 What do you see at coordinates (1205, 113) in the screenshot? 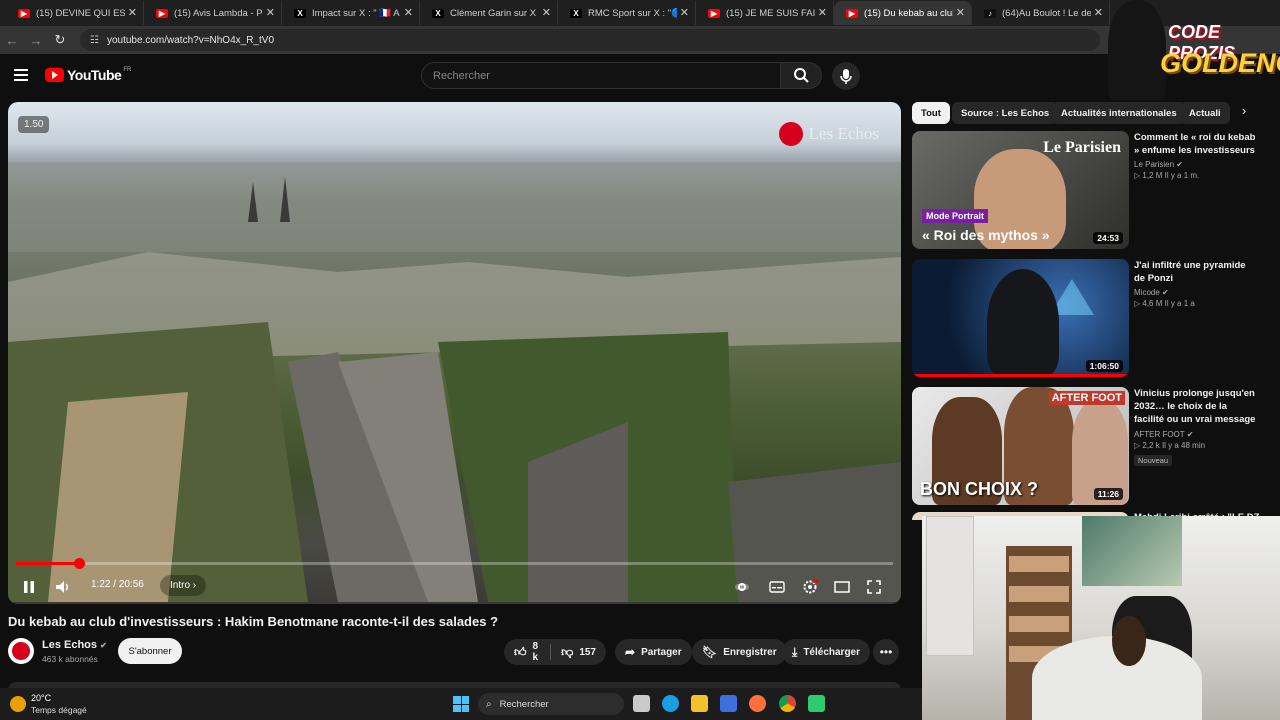
I see `chip-actualites: Actuali` at bounding box center [1205, 113].